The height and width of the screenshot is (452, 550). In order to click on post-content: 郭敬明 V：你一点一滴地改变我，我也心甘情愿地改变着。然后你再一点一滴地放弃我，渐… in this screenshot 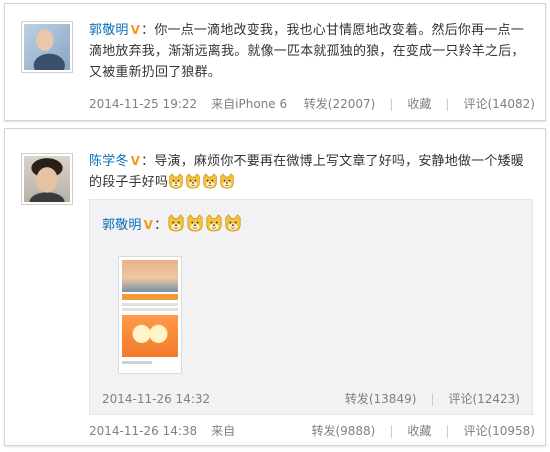, I will do `click(312, 51)`.